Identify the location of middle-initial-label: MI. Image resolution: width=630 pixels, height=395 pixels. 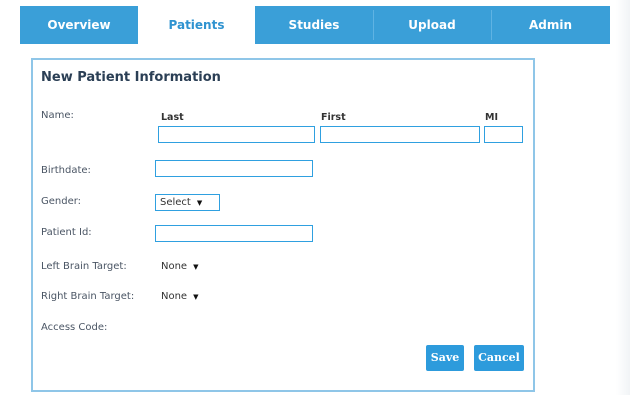
(491, 117).